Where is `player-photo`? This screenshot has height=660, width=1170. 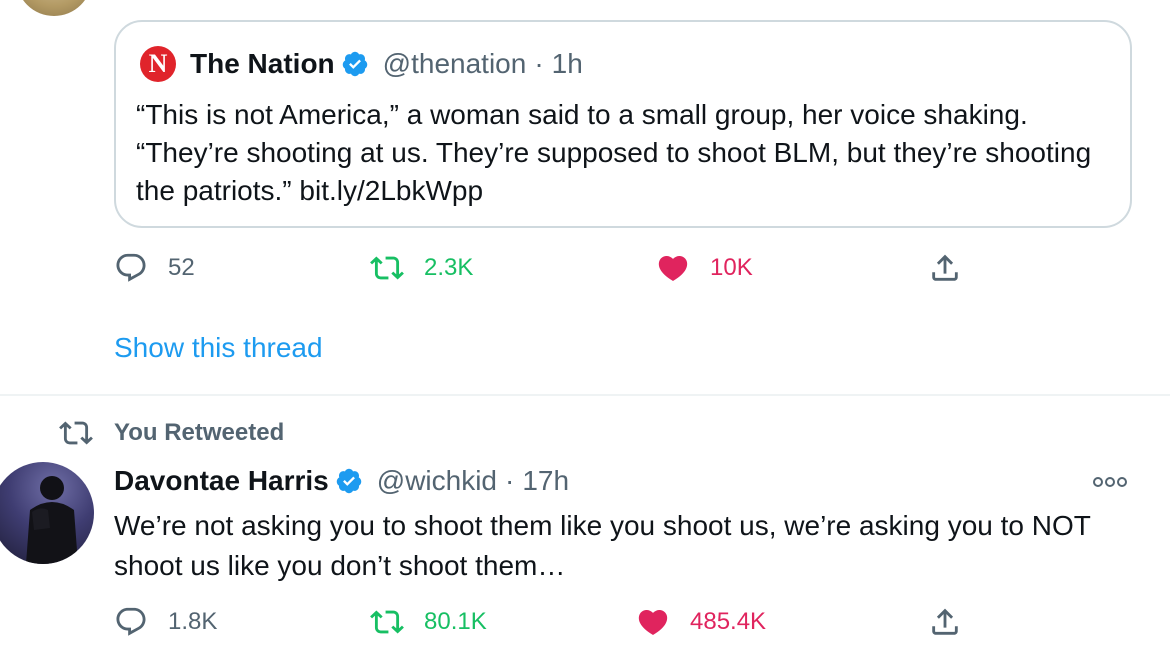 player-photo is located at coordinates (52, 520).